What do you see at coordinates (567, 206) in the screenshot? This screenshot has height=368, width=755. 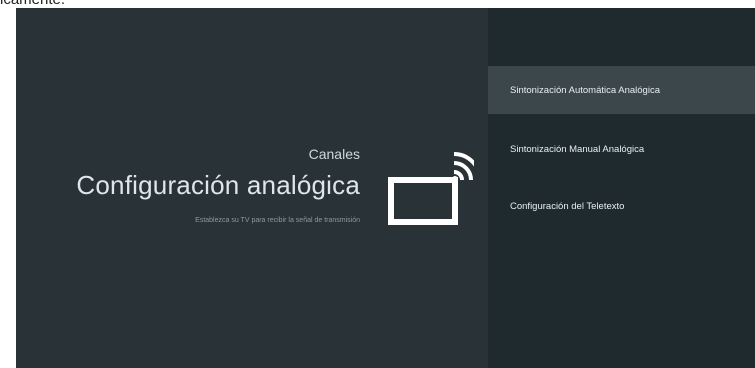 I see `menu-item-label: Configuración del Teletexto` at bounding box center [567, 206].